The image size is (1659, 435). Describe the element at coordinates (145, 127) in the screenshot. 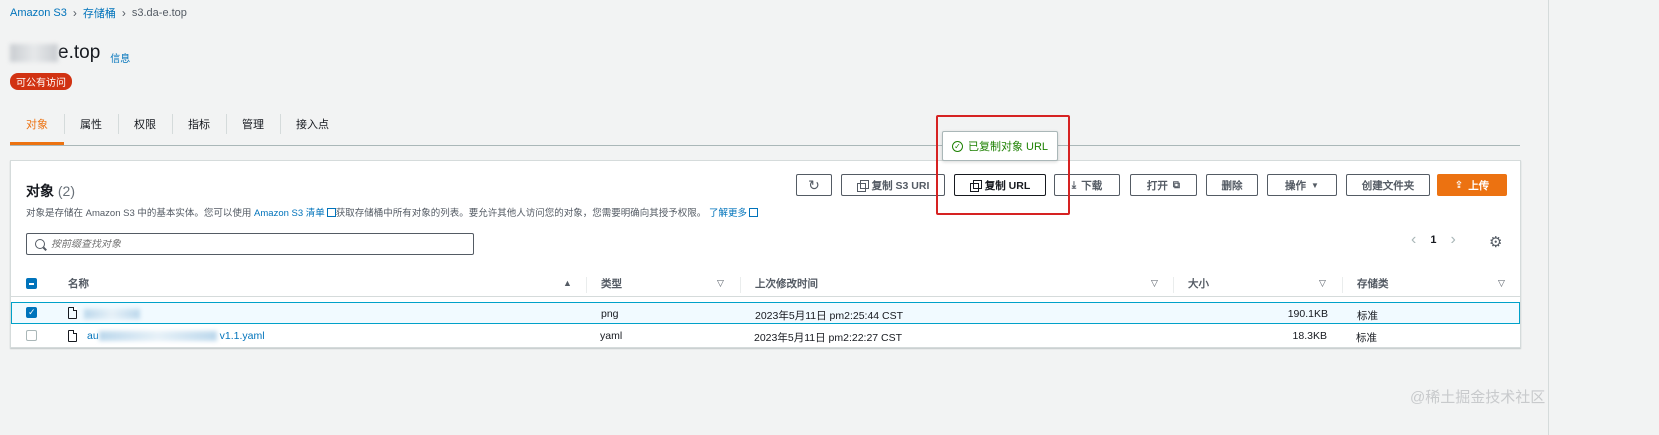

I see `tab-permissions: 权限` at that location.